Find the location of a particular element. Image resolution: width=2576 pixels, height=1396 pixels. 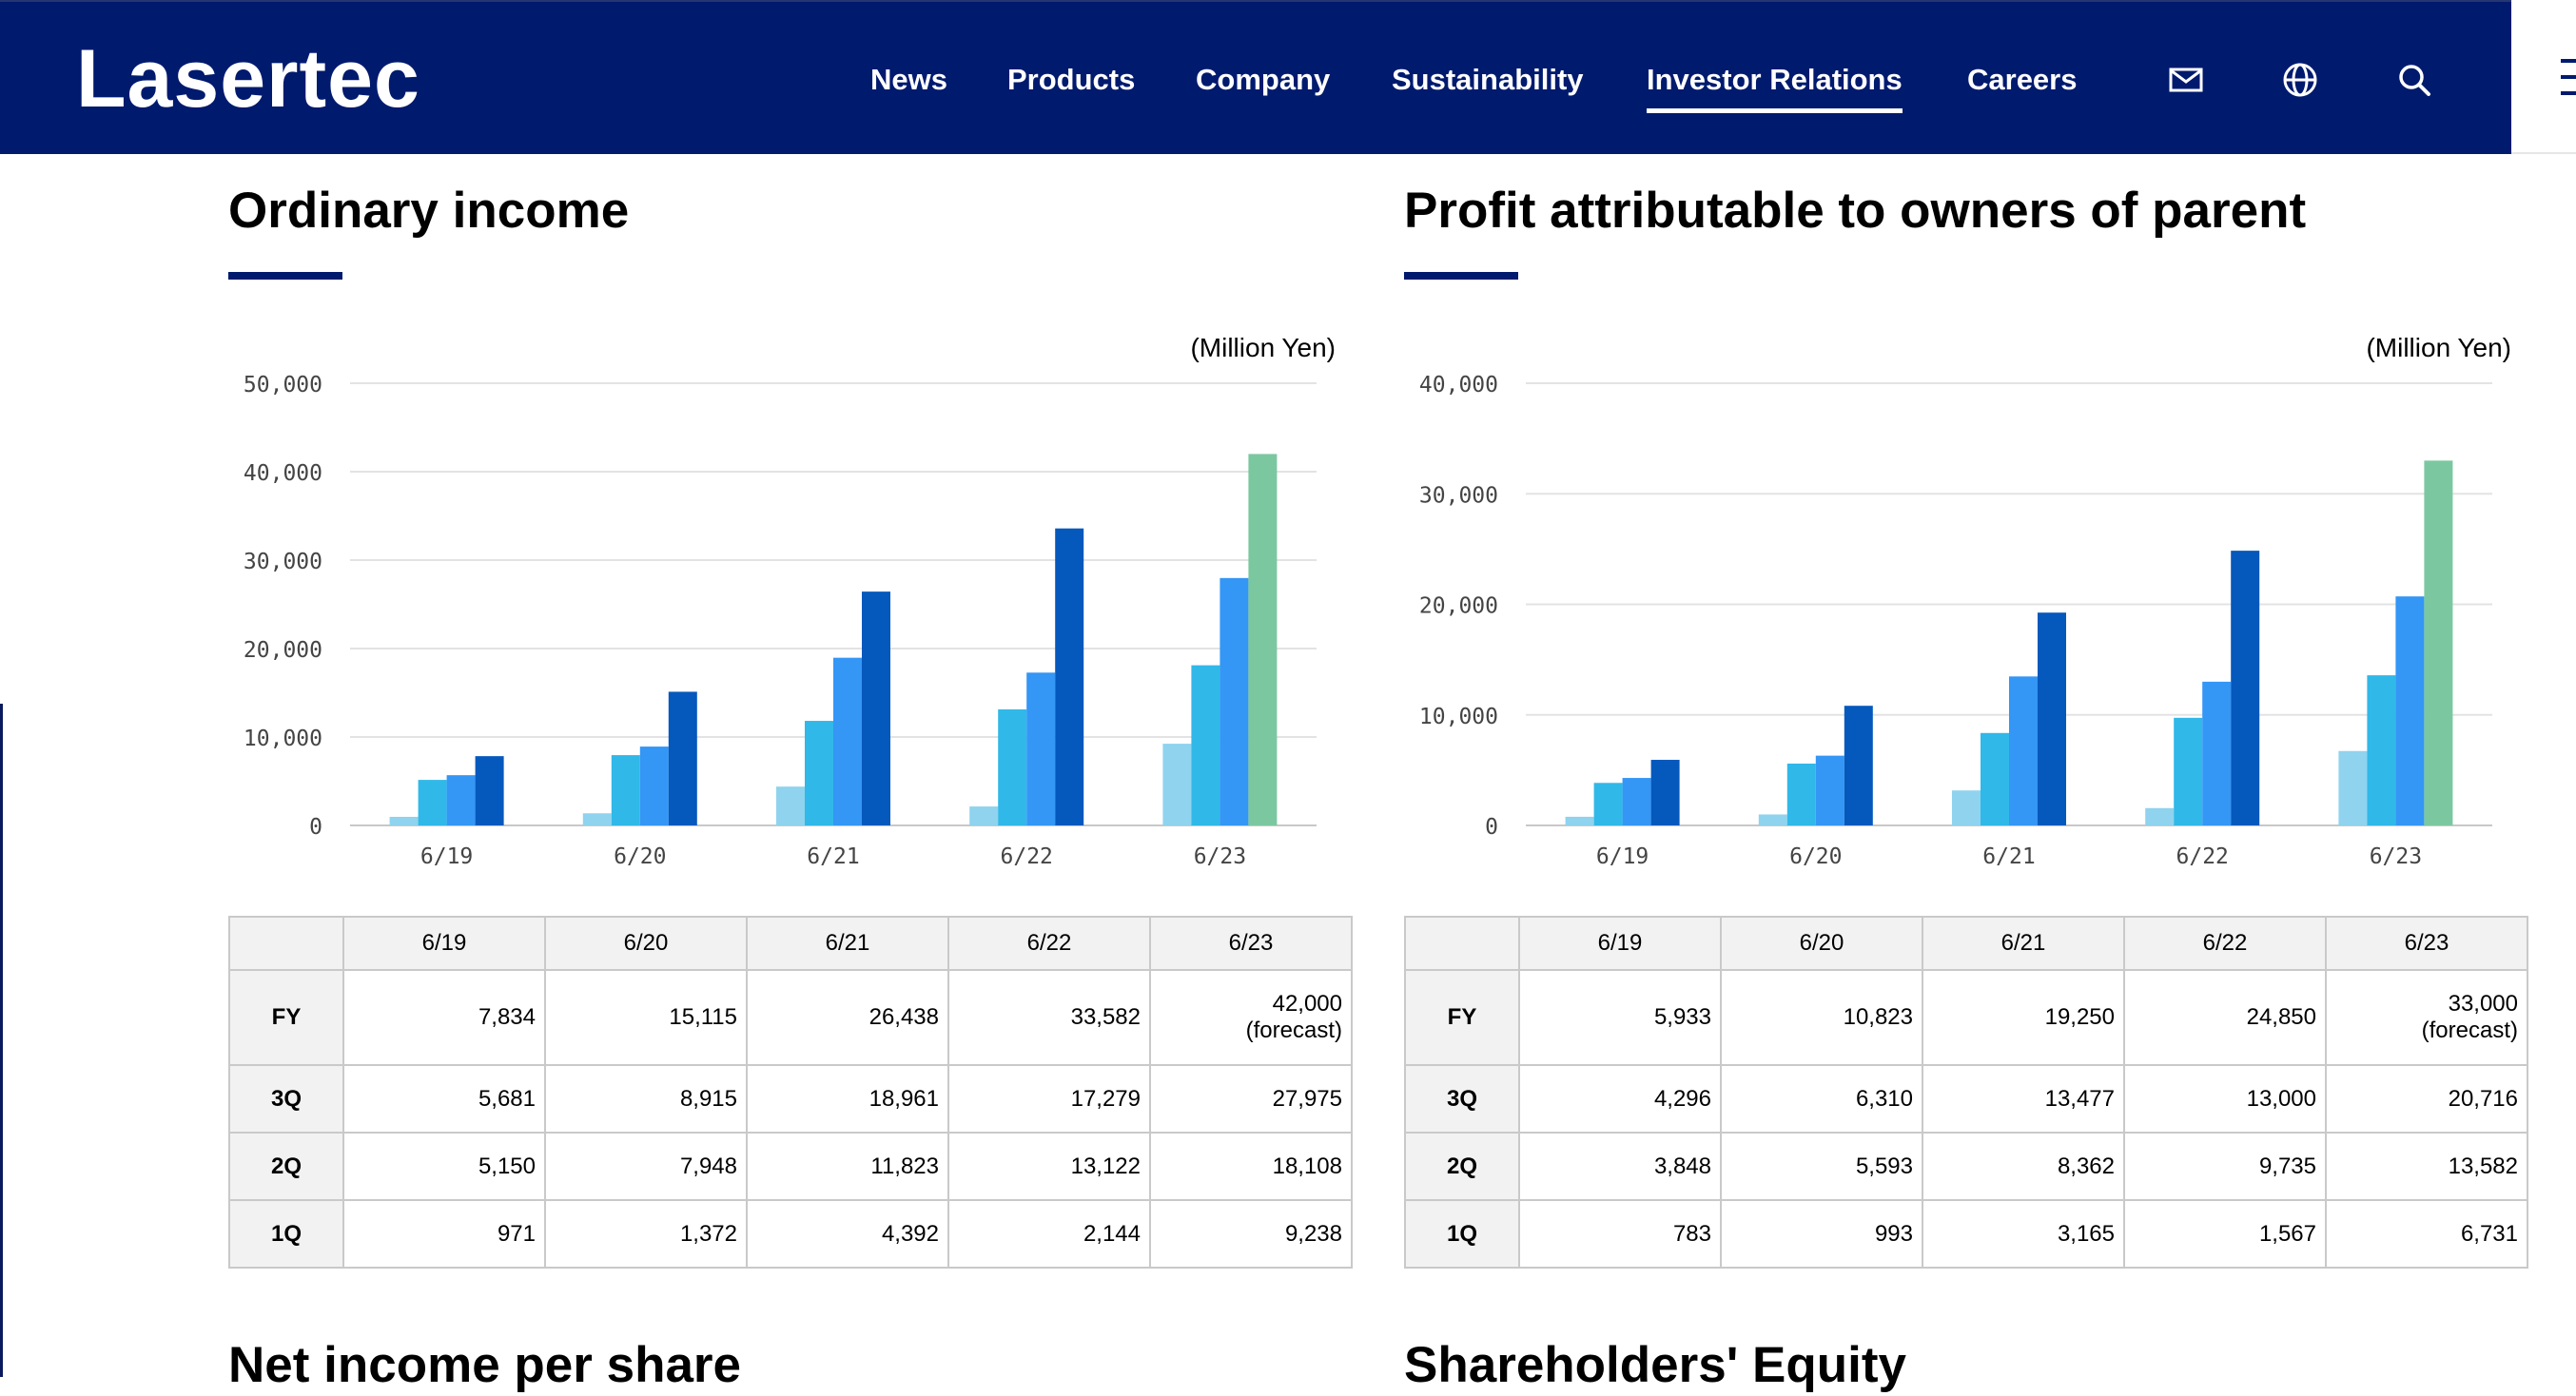

table-cell: 7,948 is located at coordinates (646, 1166).